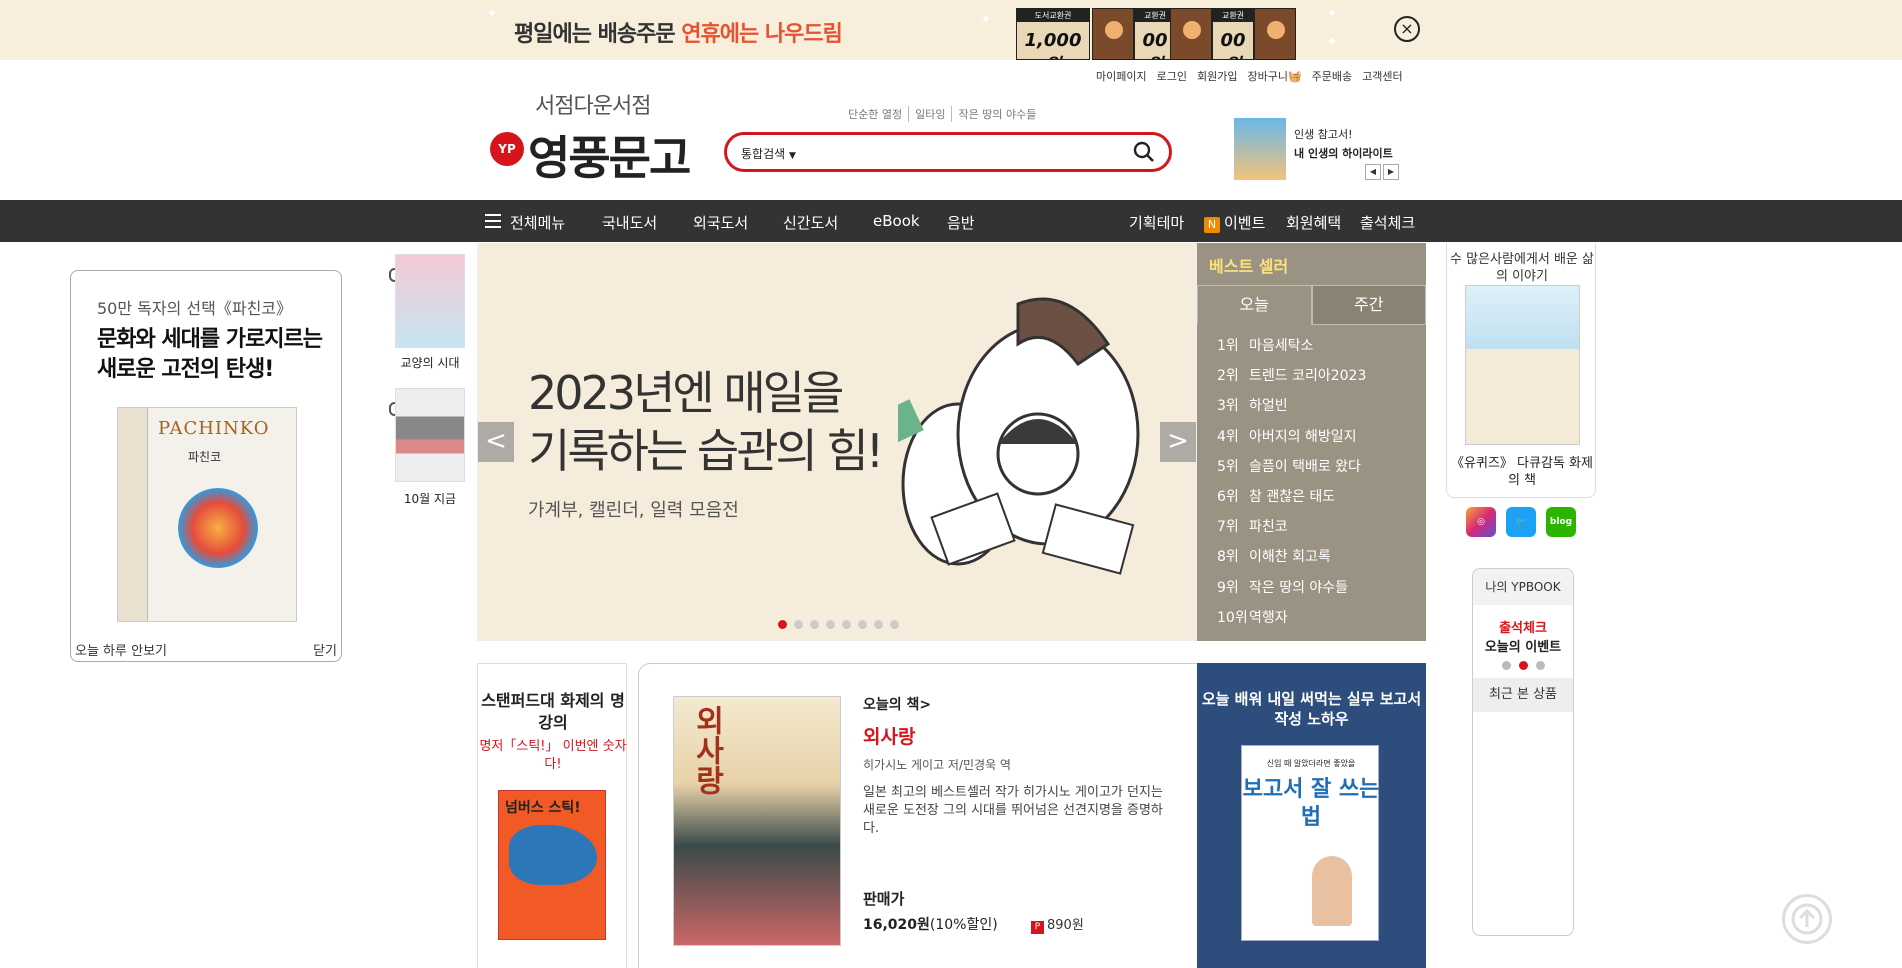  What do you see at coordinates (1144, 154) in the screenshot?
I see `search-icon` at bounding box center [1144, 154].